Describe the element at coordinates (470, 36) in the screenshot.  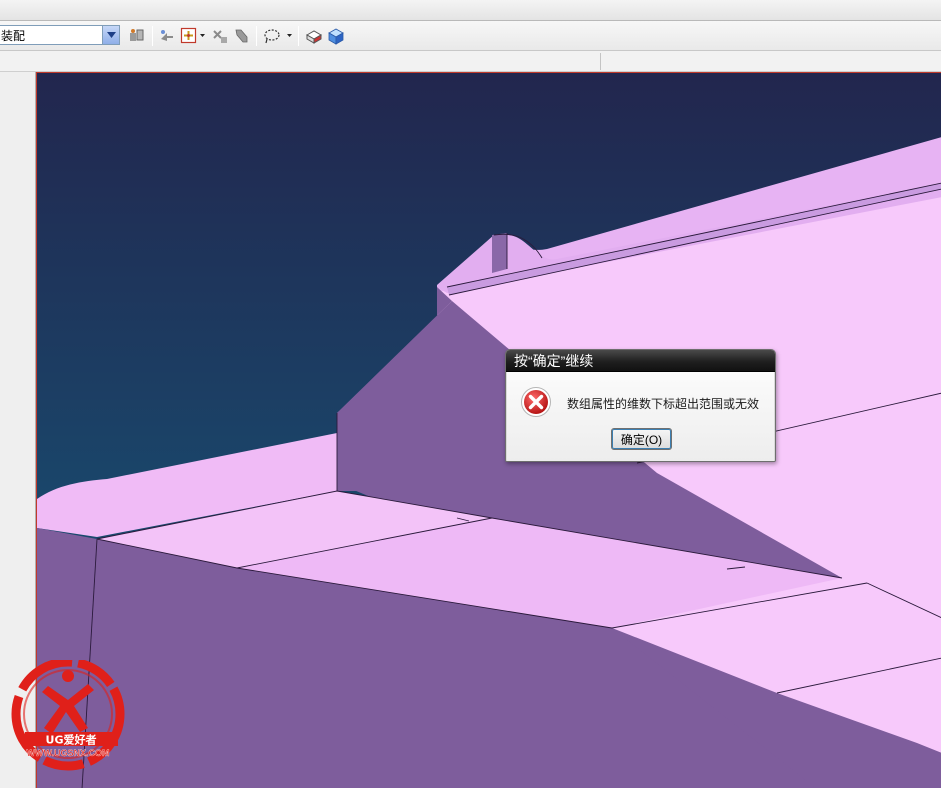
I see `toolbar: 装配` at that location.